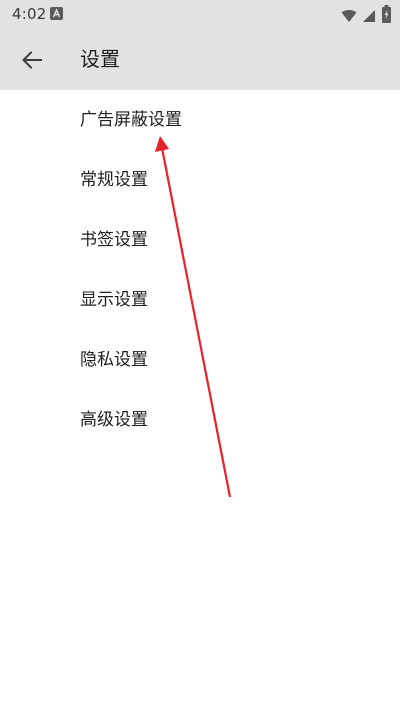 Image resolution: width=400 pixels, height=712 pixels. What do you see at coordinates (200, 60) in the screenshot?
I see `app-bar: 设置` at bounding box center [200, 60].